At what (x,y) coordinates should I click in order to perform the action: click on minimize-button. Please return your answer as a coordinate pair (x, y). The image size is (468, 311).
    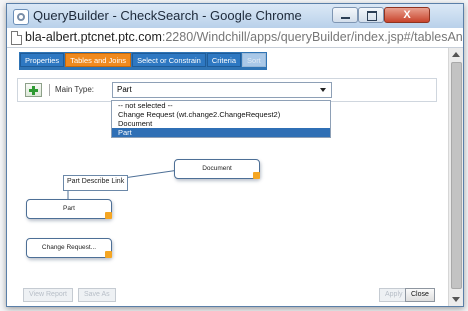
    Looking at the image, I should click on (345, 15).